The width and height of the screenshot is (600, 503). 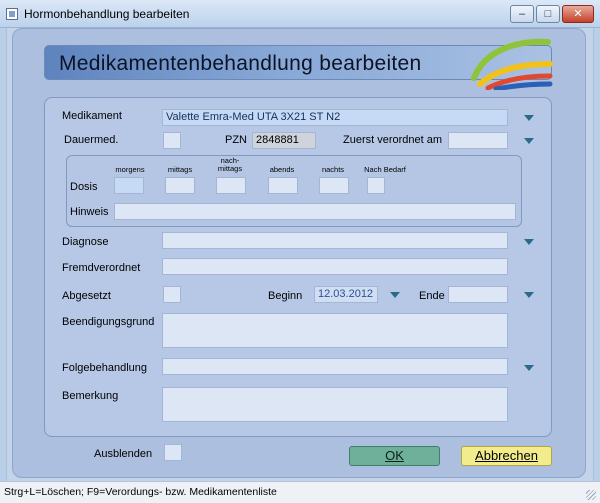 I want to click on ok-label: OK, so click(x=394, y=455).